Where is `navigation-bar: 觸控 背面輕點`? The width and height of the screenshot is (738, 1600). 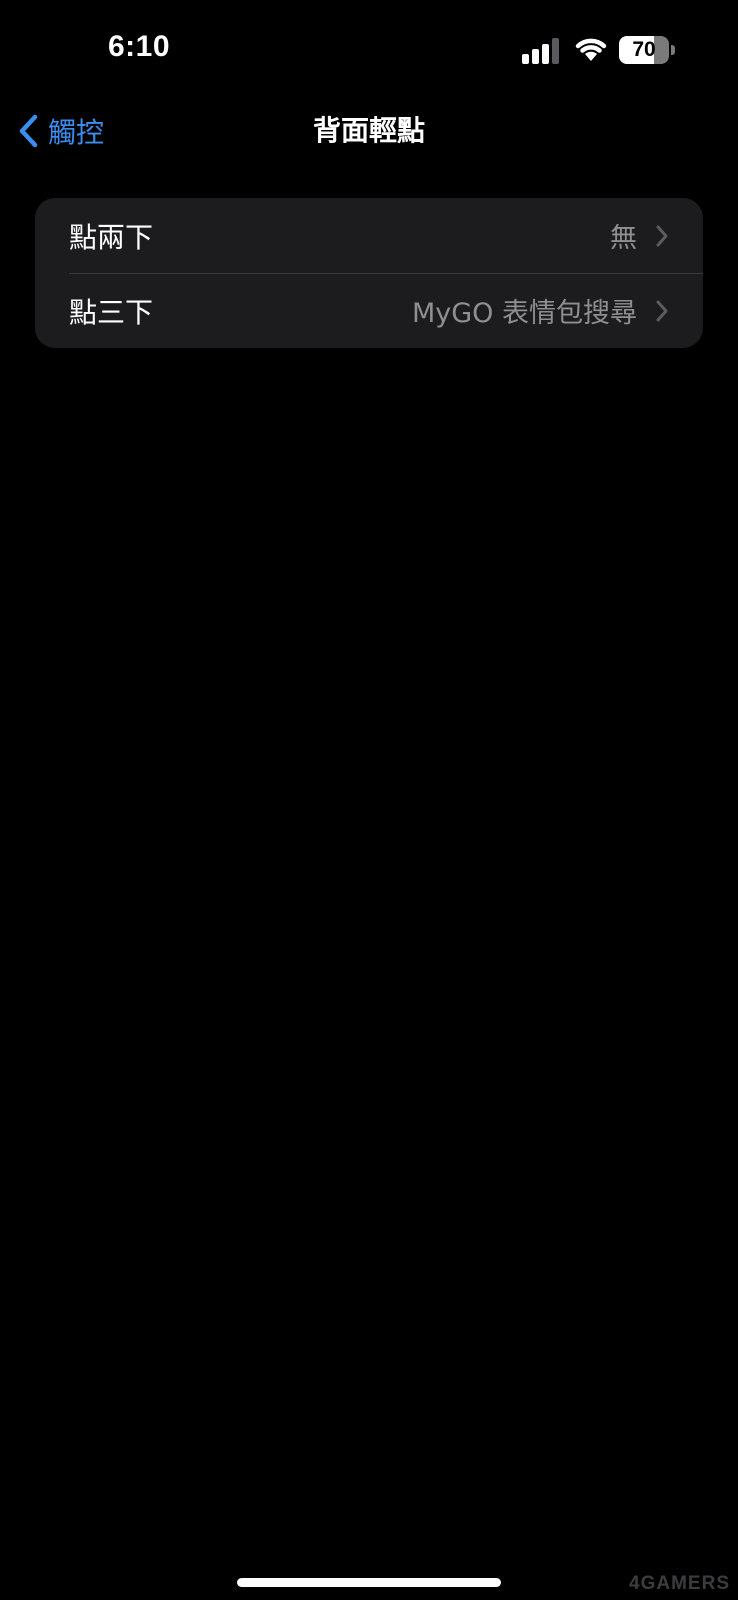
navigation-bar: 觸控 背面輕點 is located at coordinates (369, 132).